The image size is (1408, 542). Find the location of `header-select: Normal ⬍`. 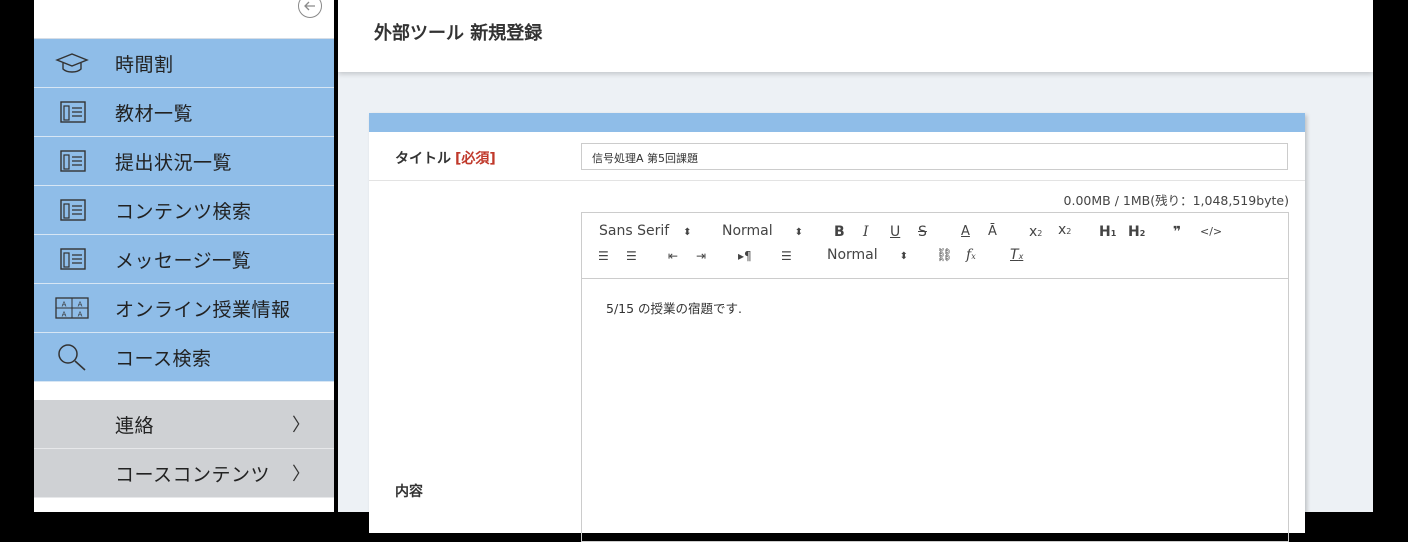

header-select: Normal ⬍ is located at coordinates (867, 255).